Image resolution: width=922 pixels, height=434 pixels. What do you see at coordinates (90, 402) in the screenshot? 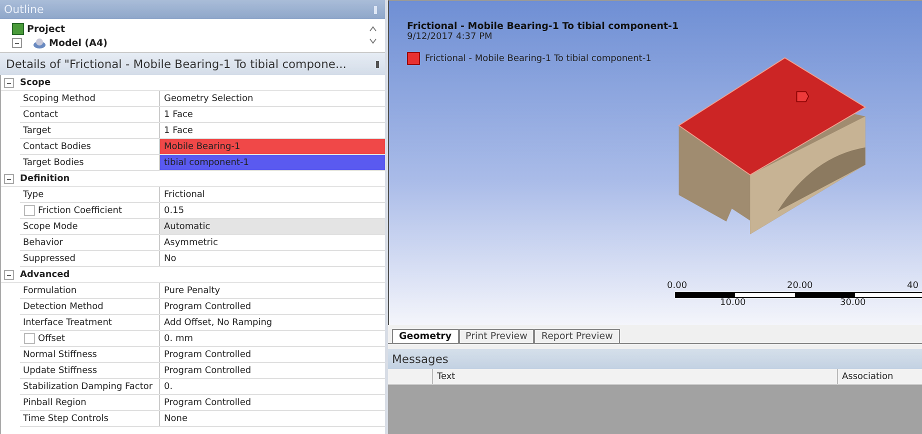
I see `property-name-cell: Pinball Region` at bounding box center [90, 402].